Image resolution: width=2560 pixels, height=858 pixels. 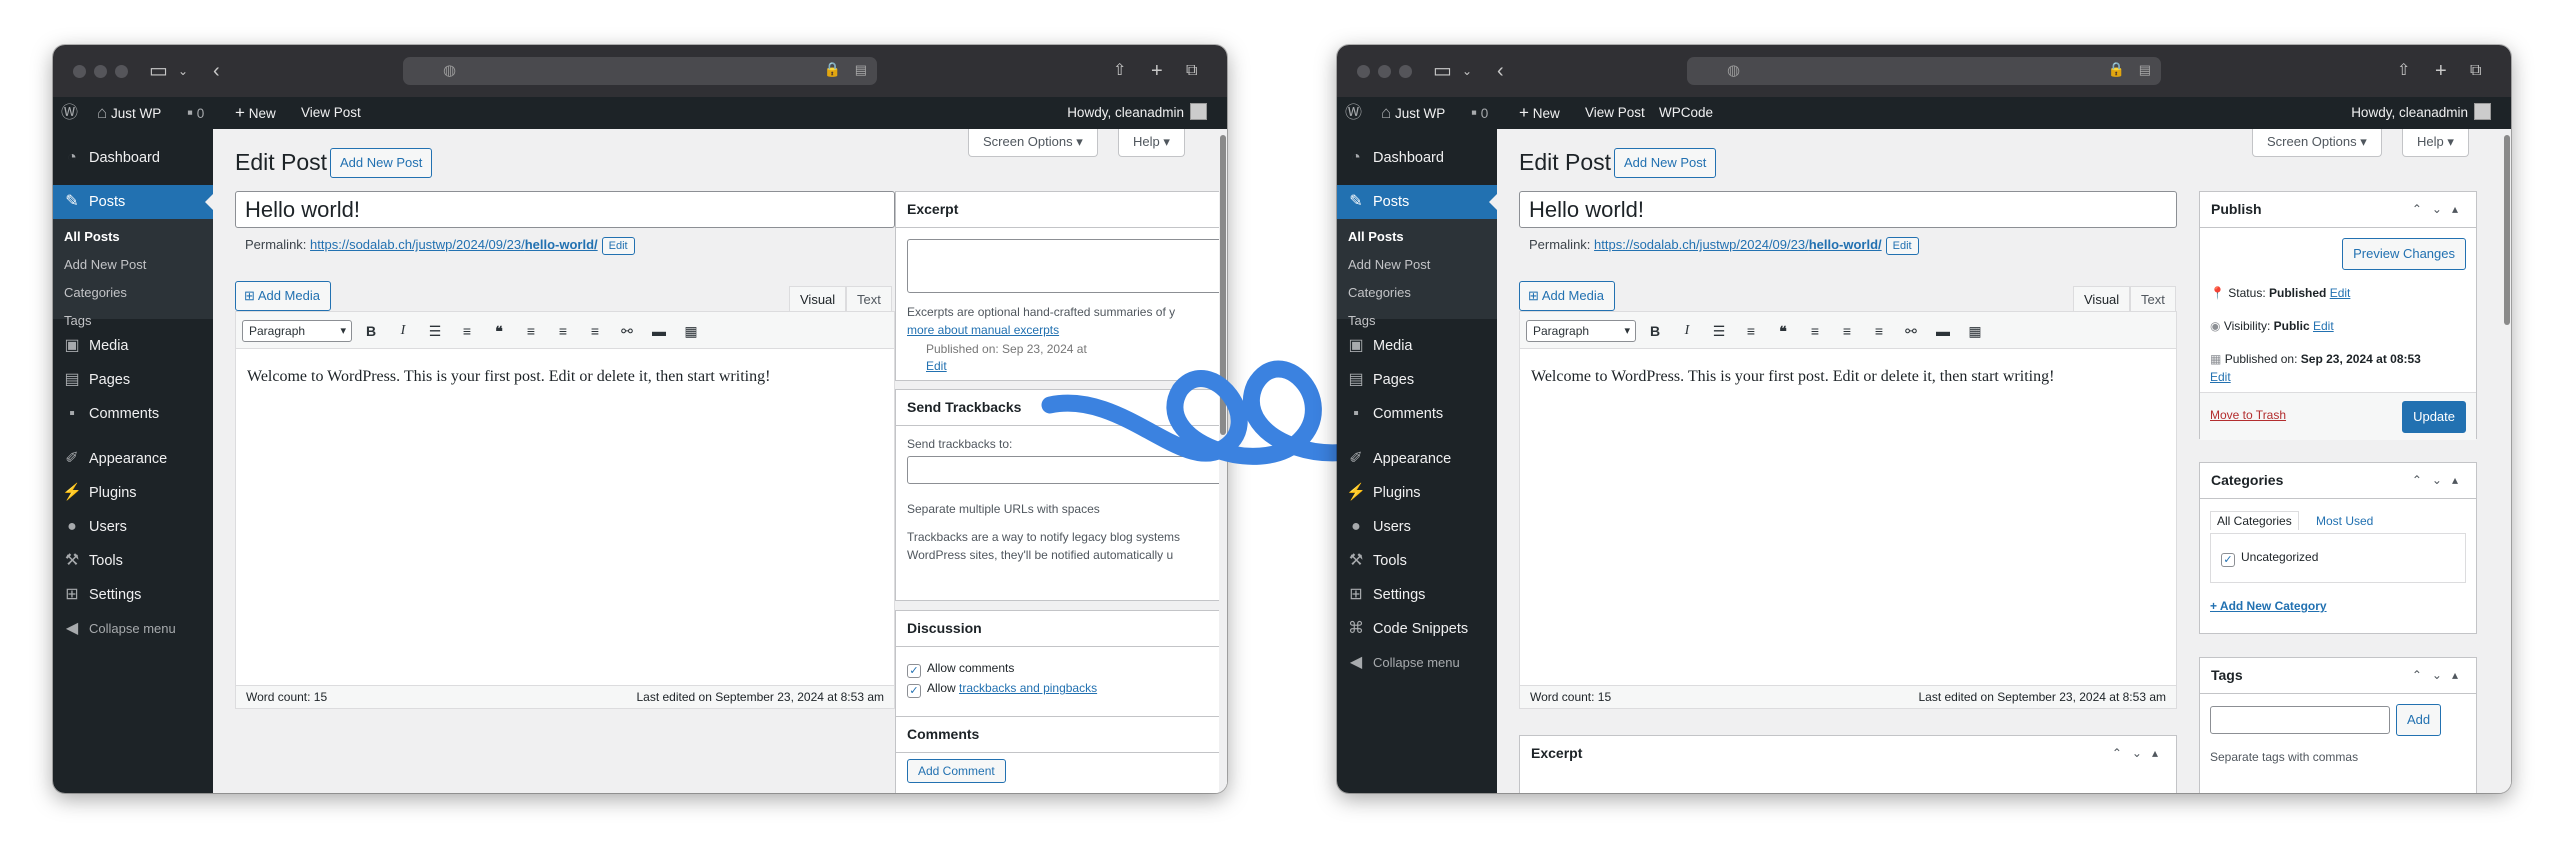 What do you see at coordinates (2340, 293) in the screenshot?
I see `status-edit-link: Edit` at bounding box center [2340, 293].